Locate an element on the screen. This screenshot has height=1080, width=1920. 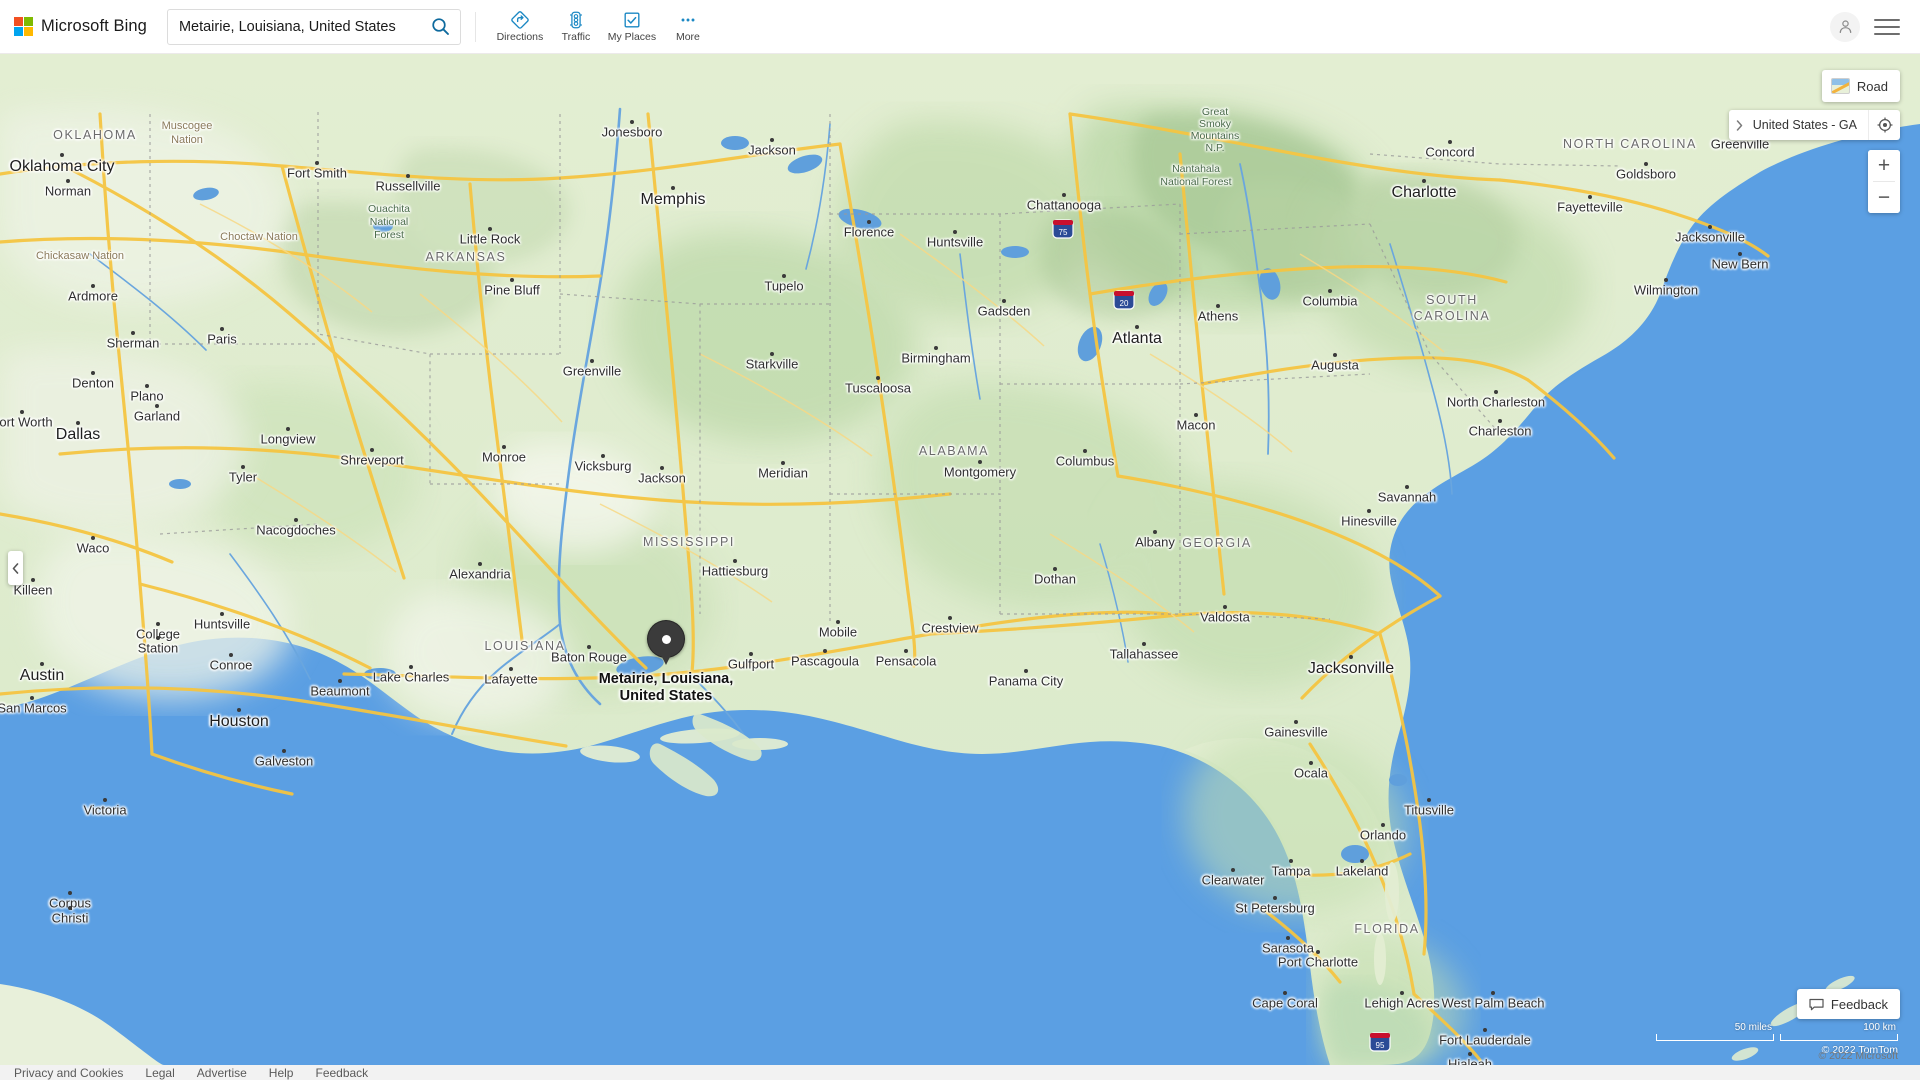
side-panel-collapse-handle is located at coordinates (15, 568).